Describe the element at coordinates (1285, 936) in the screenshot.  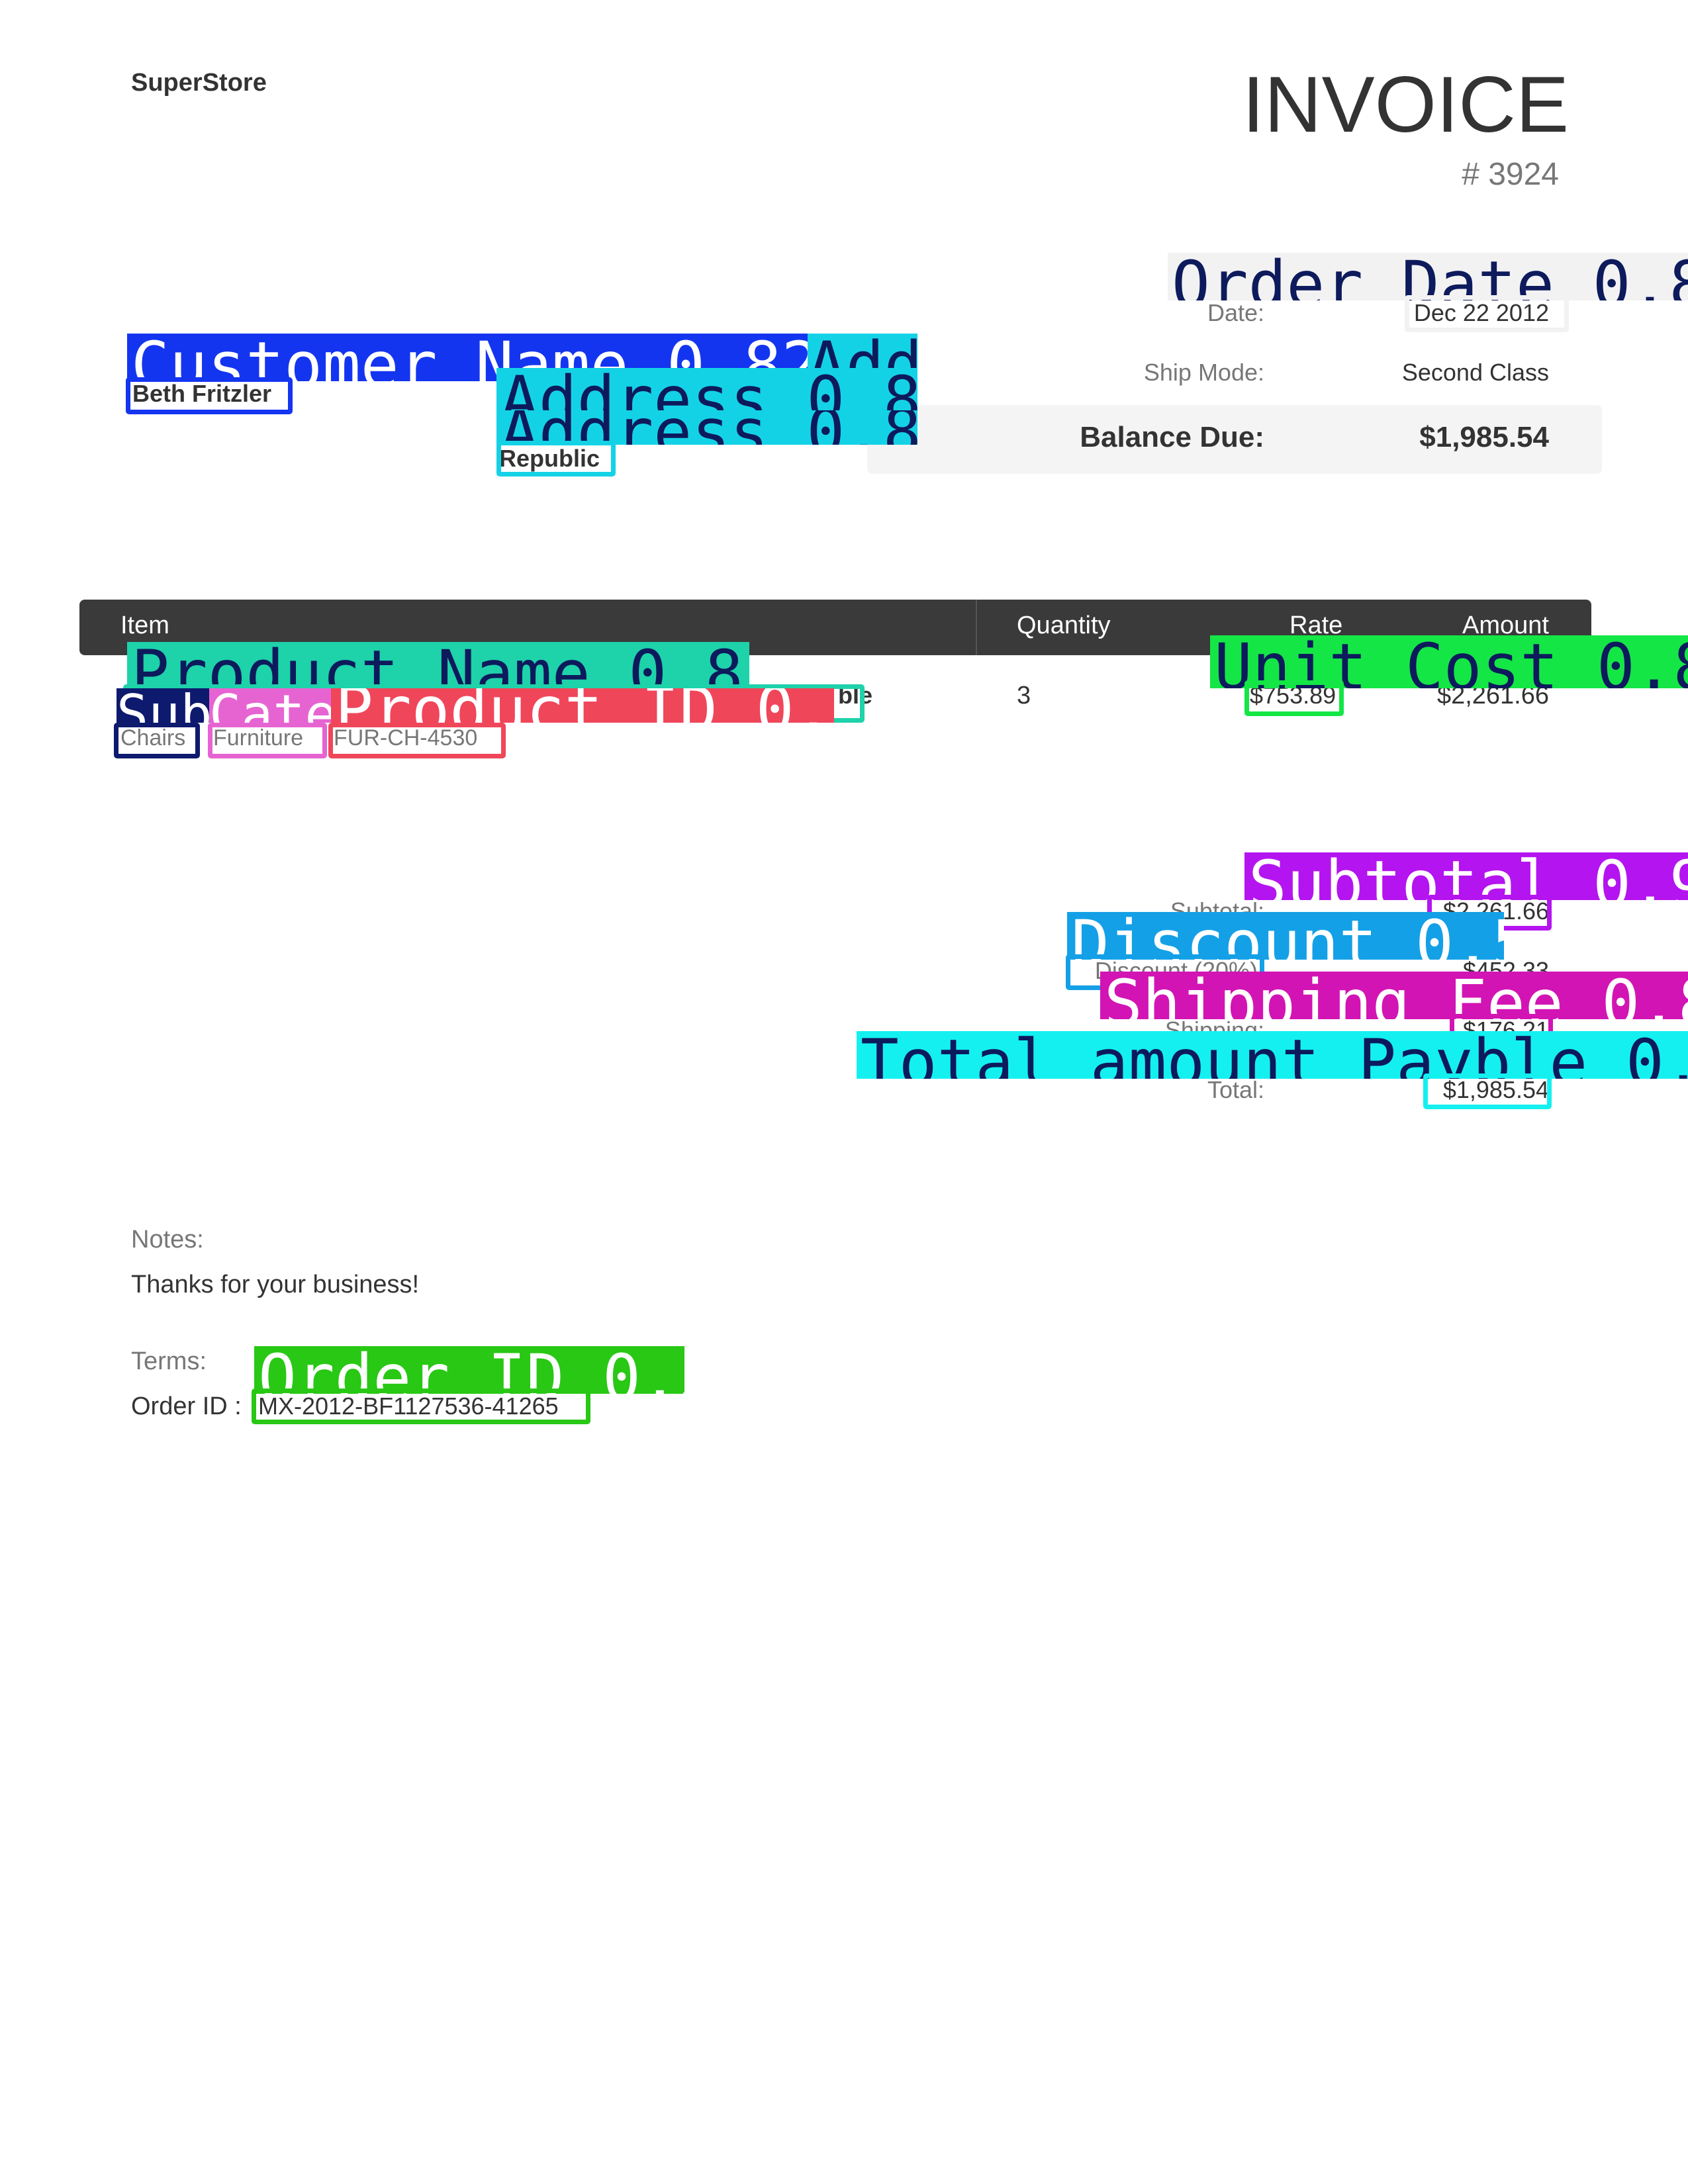
I see `det-tag-discount: Discount 0.58` at that location.